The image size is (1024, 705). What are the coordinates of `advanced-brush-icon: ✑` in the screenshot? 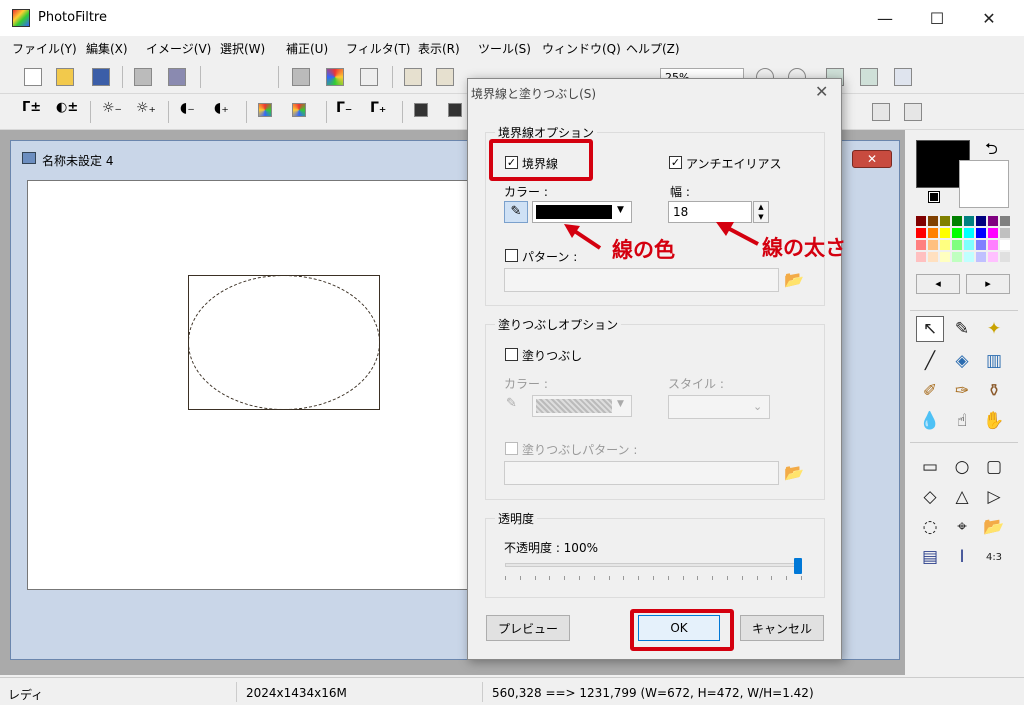 It's located at (962, 391).